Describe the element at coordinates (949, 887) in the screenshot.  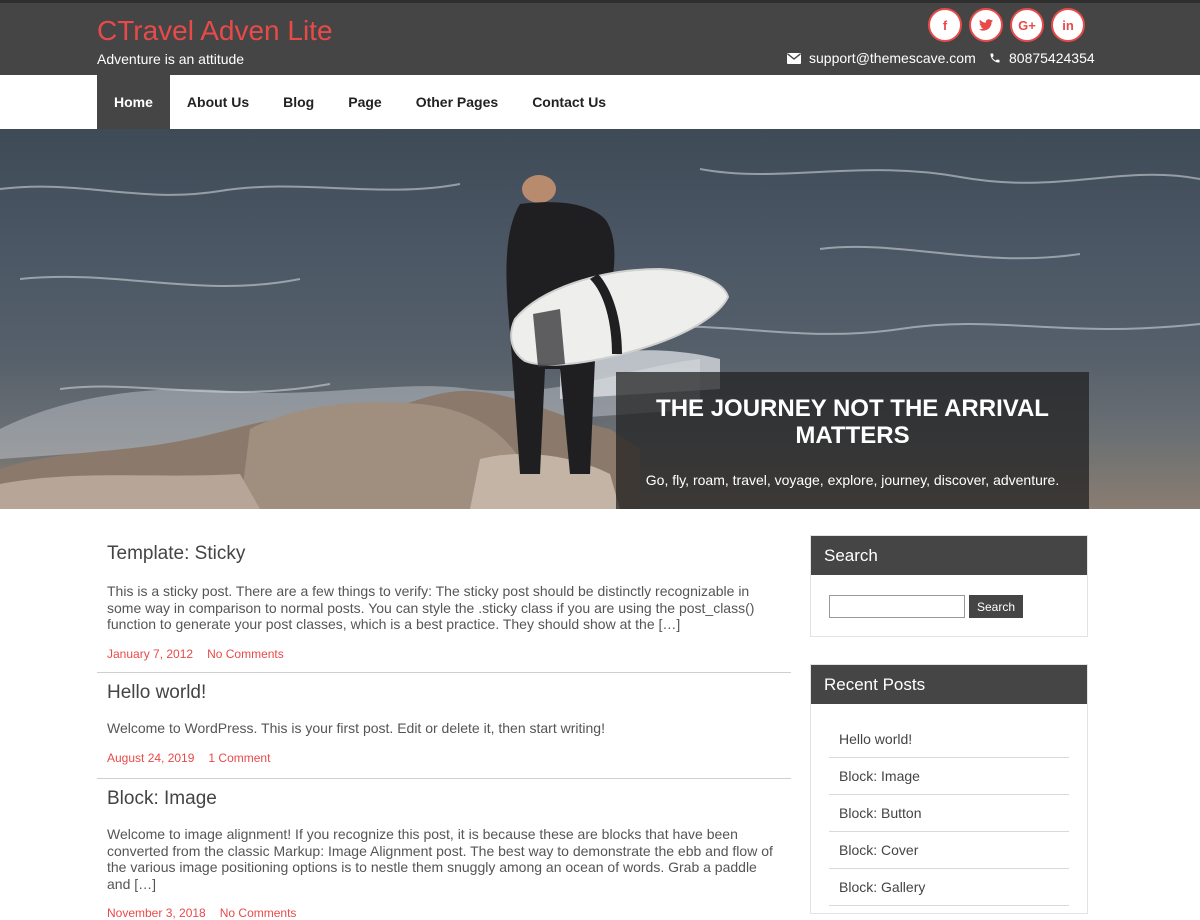
I see `recent-post-link: Block: Gallery` at that location.